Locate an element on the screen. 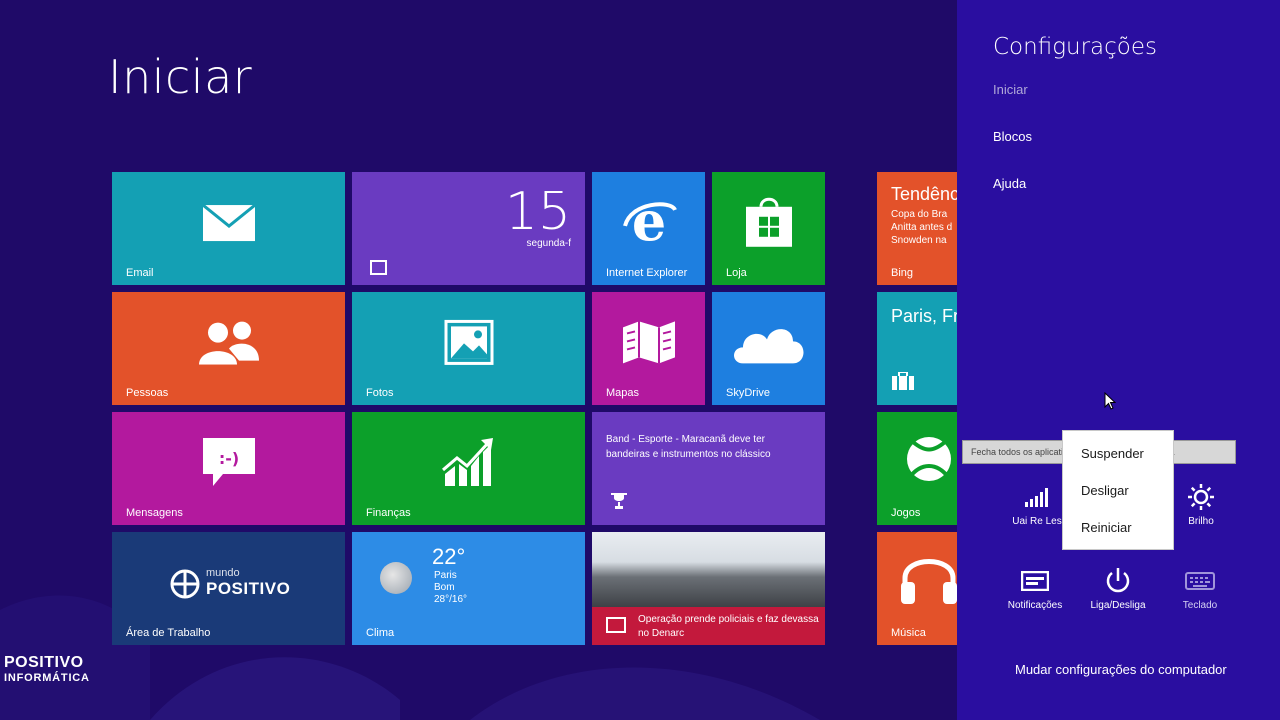  internet-explorer-icon: e is located at coordinates (649, 220).